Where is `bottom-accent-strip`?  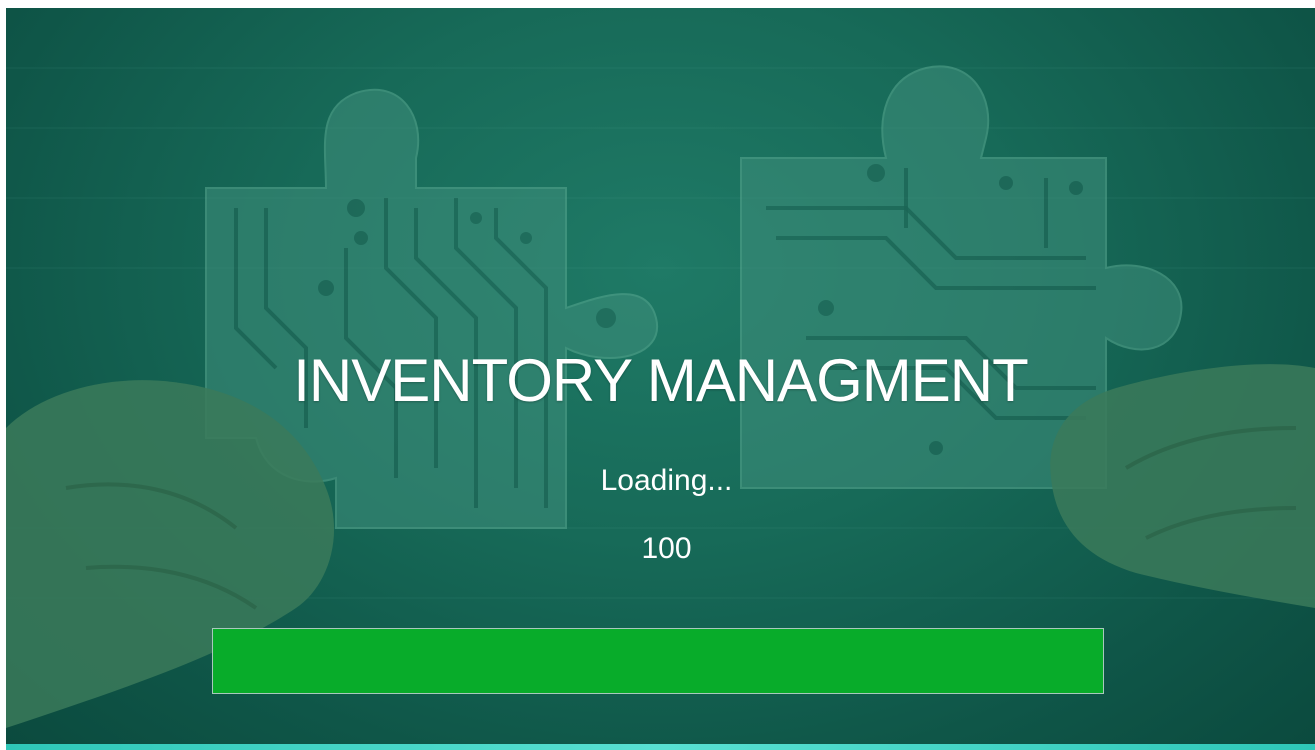
bottom-accent-strip is located at coordinates (660, 747).